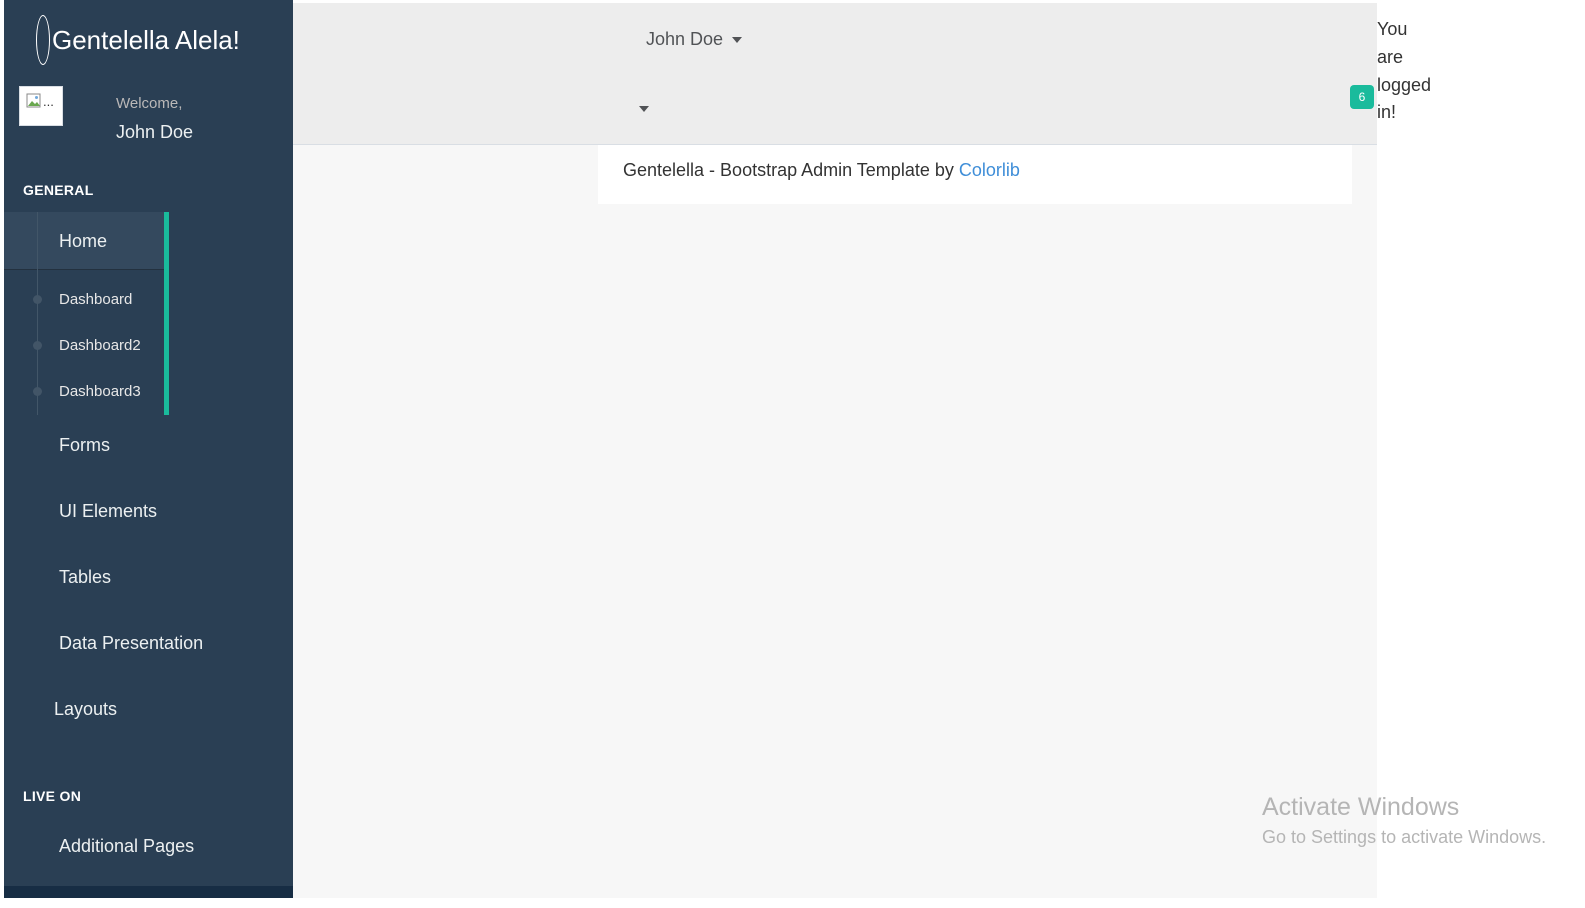 Image resolution: width=1585 pixels, height=908 pixels. I want to click on user-profile-dropdown: John Doe, so click(694, 39).